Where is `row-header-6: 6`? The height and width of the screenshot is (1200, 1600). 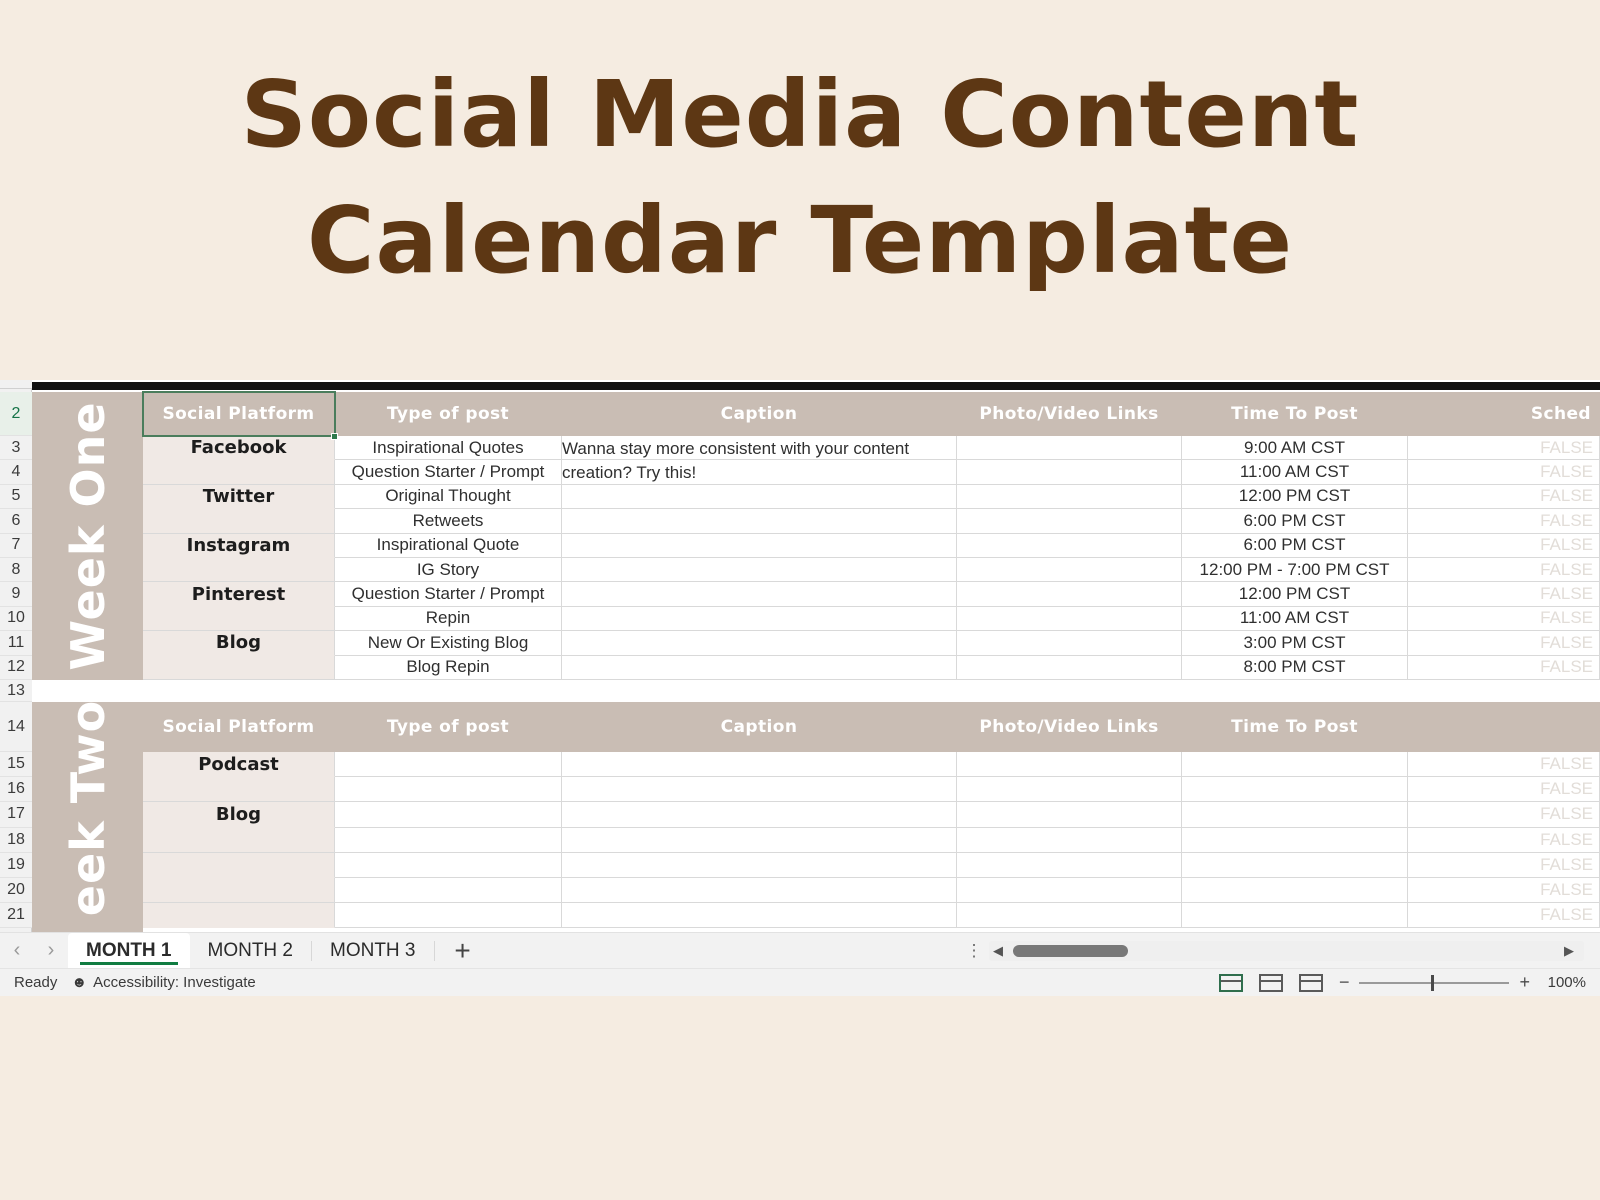
row-header-6: 6 is located at coordinates (16, 521).